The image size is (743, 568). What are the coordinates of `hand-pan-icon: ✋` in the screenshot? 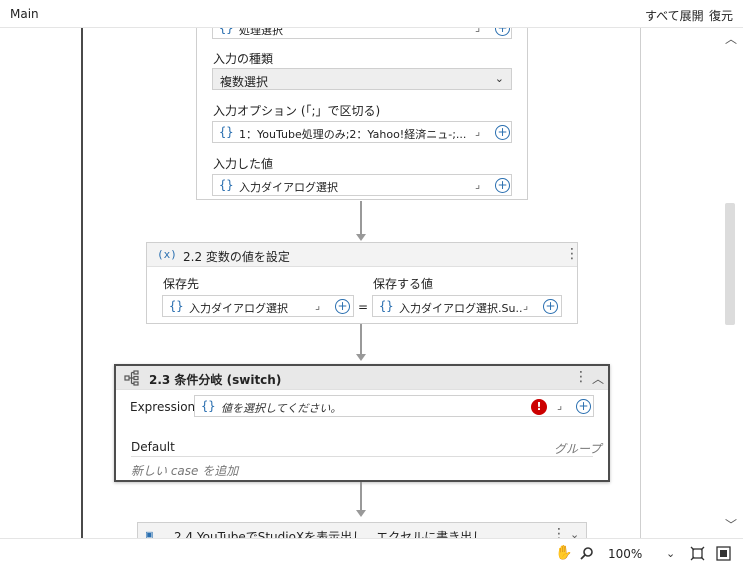 It's located at (563, 553).